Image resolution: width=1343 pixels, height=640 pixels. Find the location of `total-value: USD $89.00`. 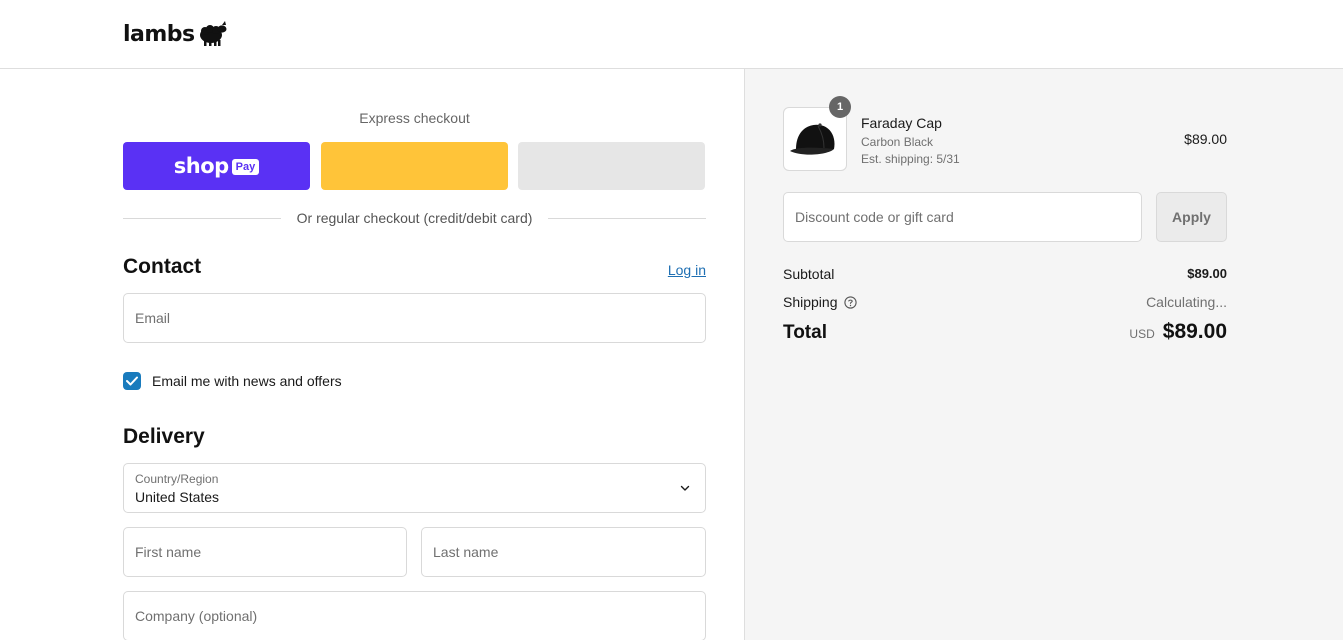

total-value: USD $89.00 is located at coordinates (1178, 332).